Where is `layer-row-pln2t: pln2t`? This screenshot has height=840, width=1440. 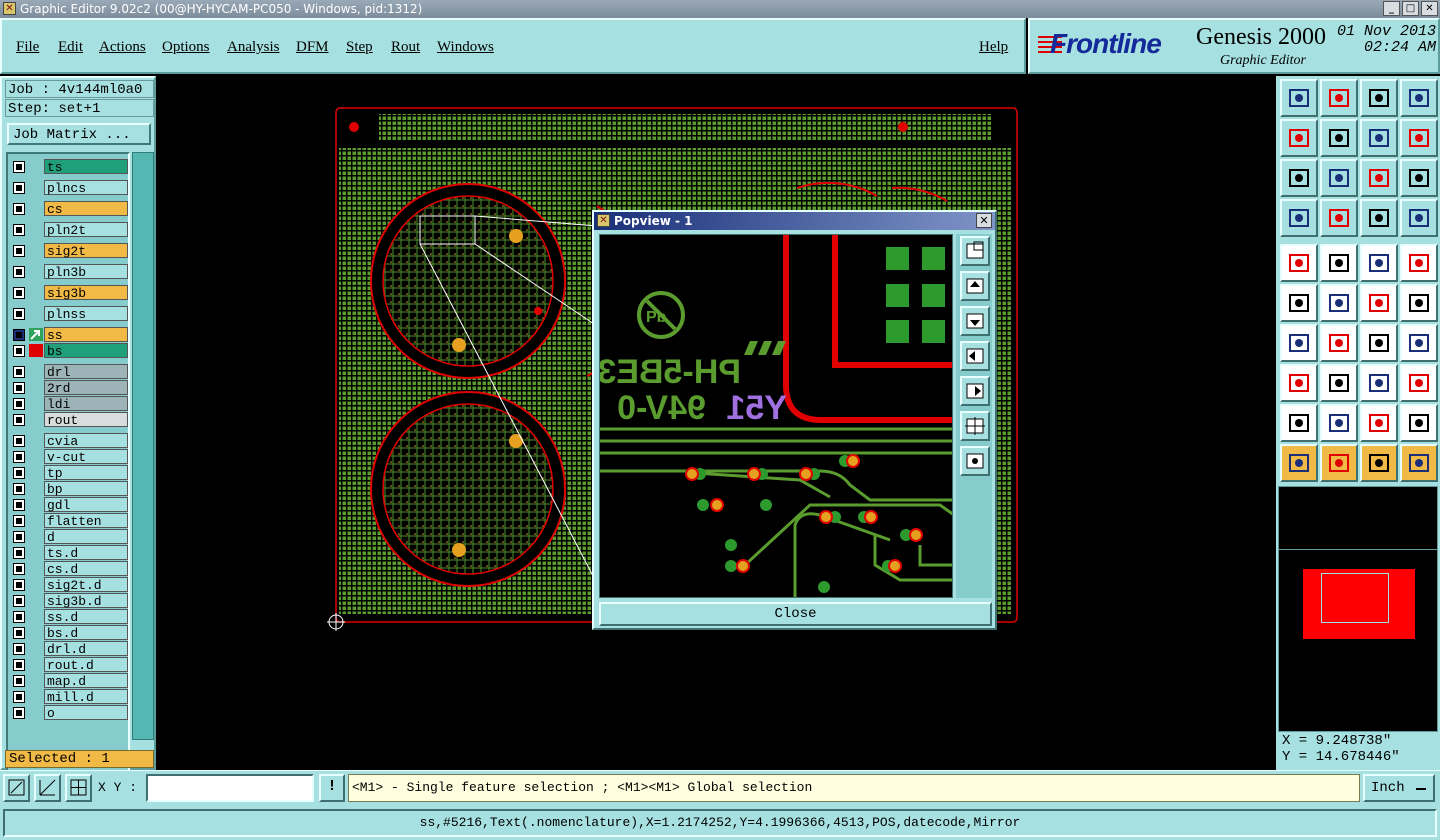
layer-row-pln2t: pln2t is located at coordinates (69, 230).